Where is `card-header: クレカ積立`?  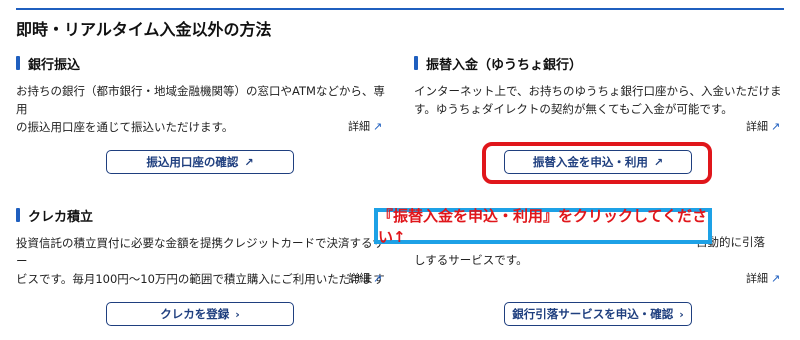 card-header: クレカ積立 is located at coordinates (202, 216).